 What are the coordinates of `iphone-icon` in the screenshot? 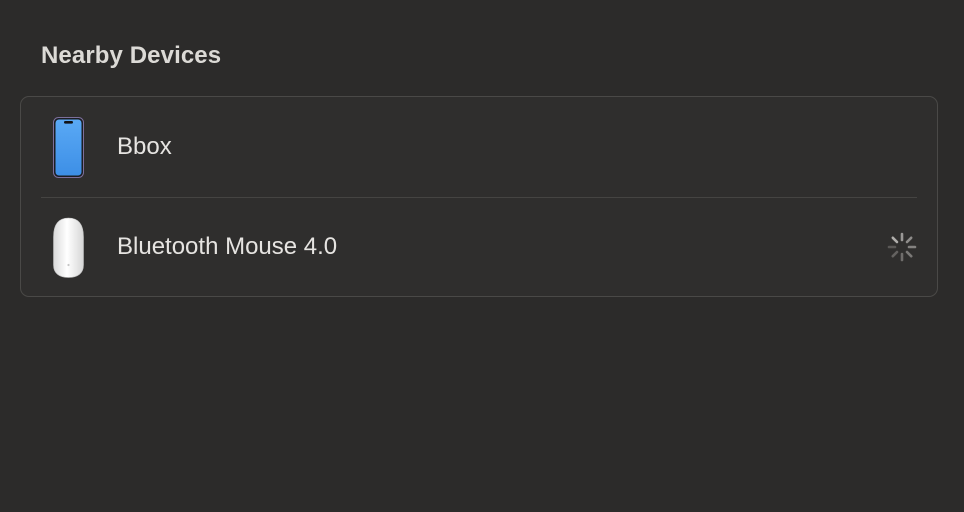 It's located at (68, 147).